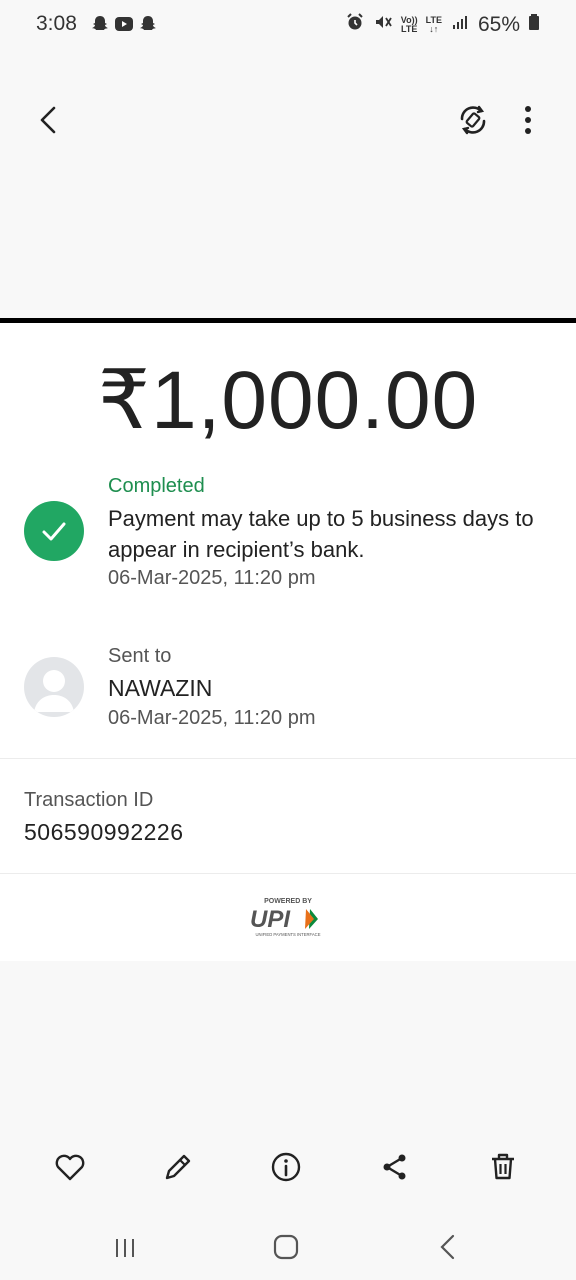  Describe the element at coordinates (56, 23) in the screenshot. I see `status-time: 3:08` at that location.